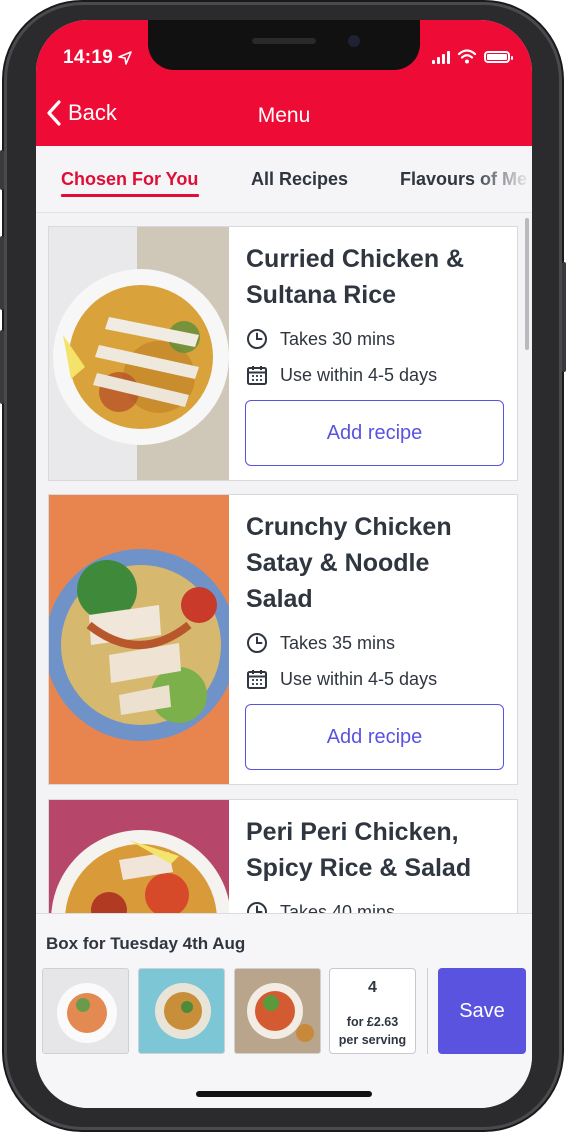  I want to click on wifi-icon, so click(467, 56).